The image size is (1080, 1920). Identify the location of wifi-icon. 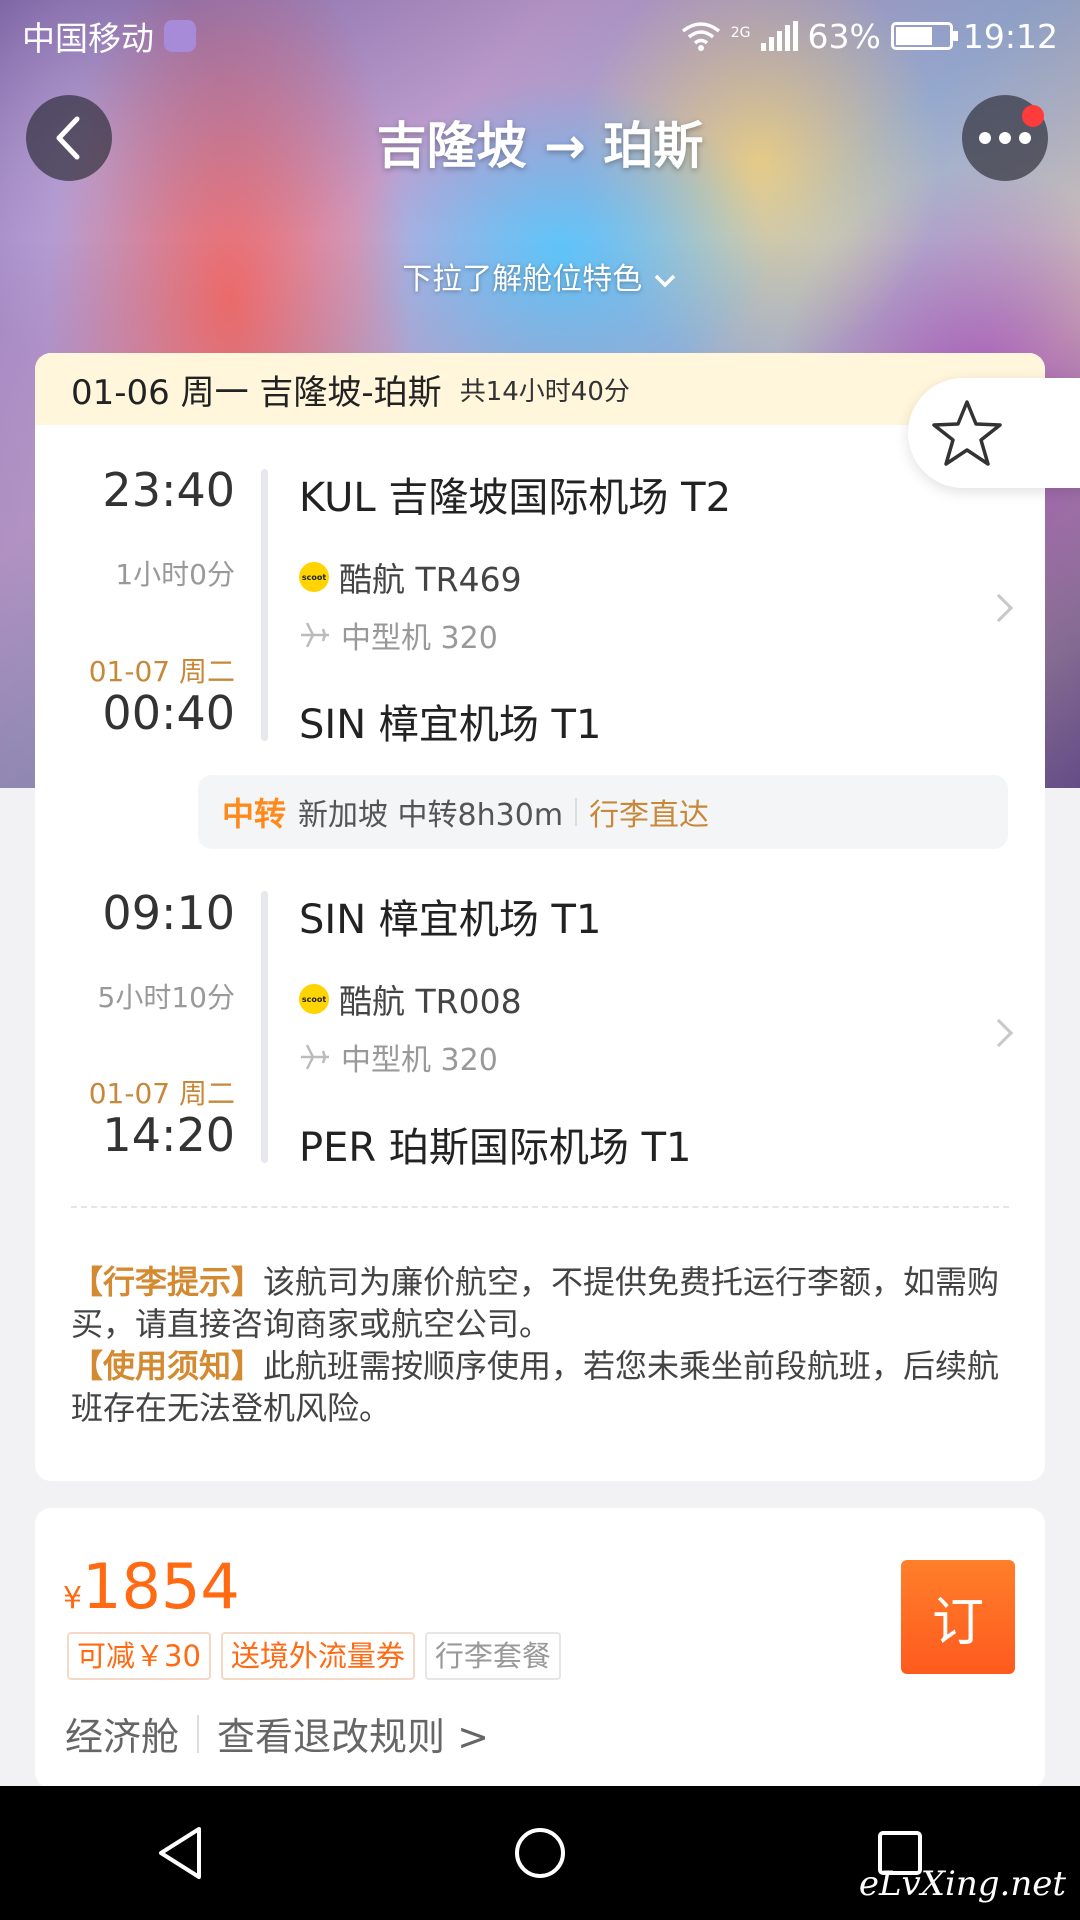
(700, 36).